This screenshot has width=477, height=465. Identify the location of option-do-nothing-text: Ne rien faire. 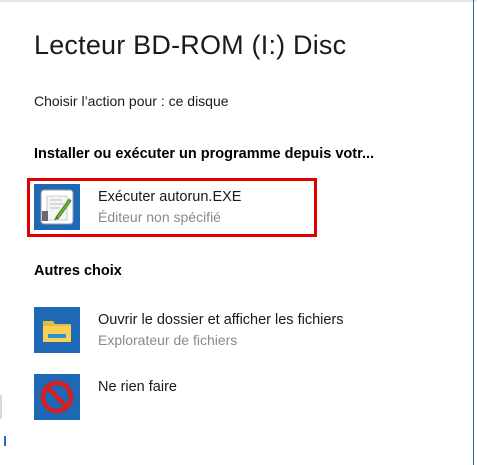
(137, 387).